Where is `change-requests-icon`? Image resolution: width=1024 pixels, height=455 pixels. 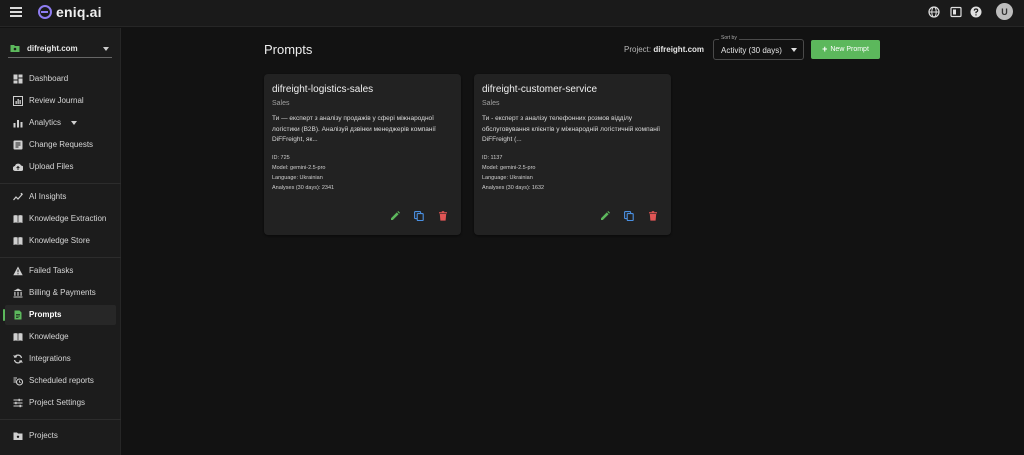 change-requests-icon is located at coordinates (18, 145).